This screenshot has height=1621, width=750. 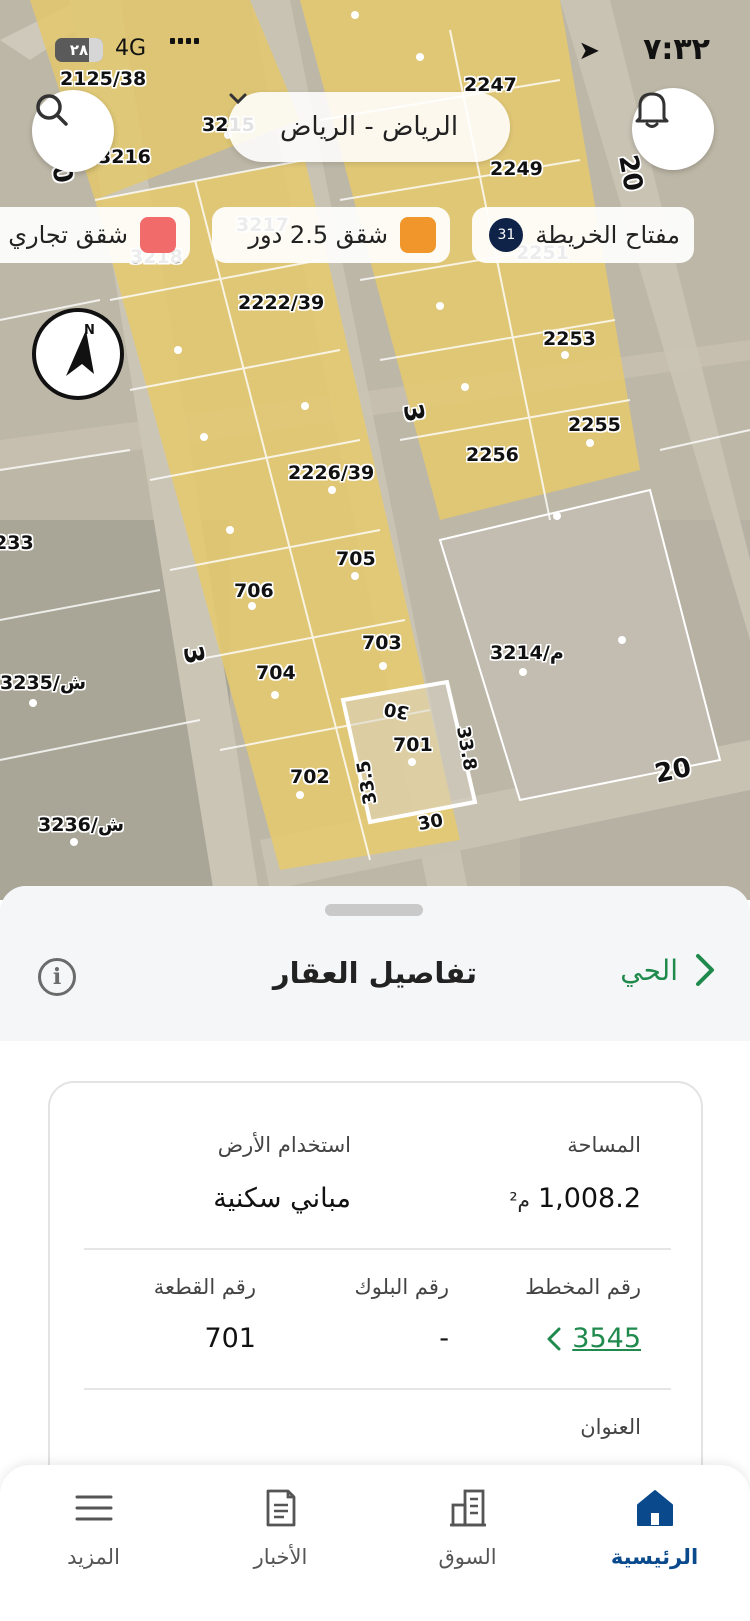 I want to click on chevron-down-icon, so click(x=238, y=99).